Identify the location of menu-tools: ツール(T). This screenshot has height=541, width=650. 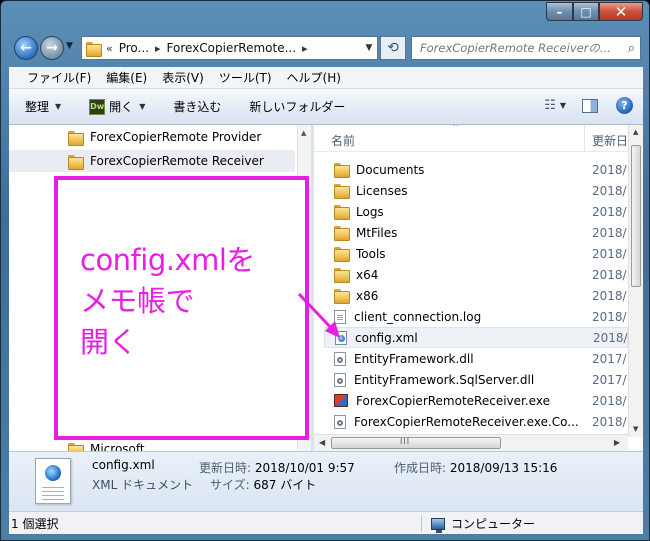
(245, 77).